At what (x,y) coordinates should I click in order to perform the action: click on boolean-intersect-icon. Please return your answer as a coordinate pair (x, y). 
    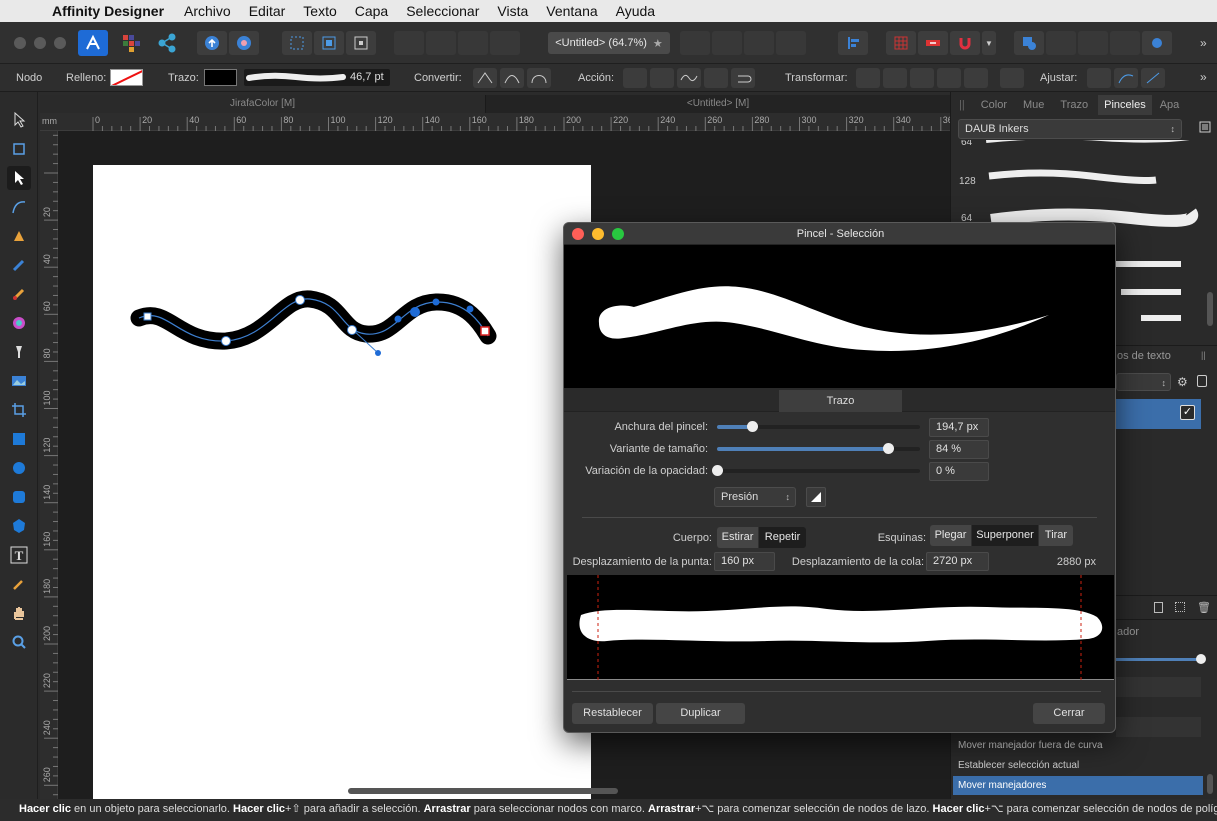
    Looking at the image, I should click on (1093, 43).